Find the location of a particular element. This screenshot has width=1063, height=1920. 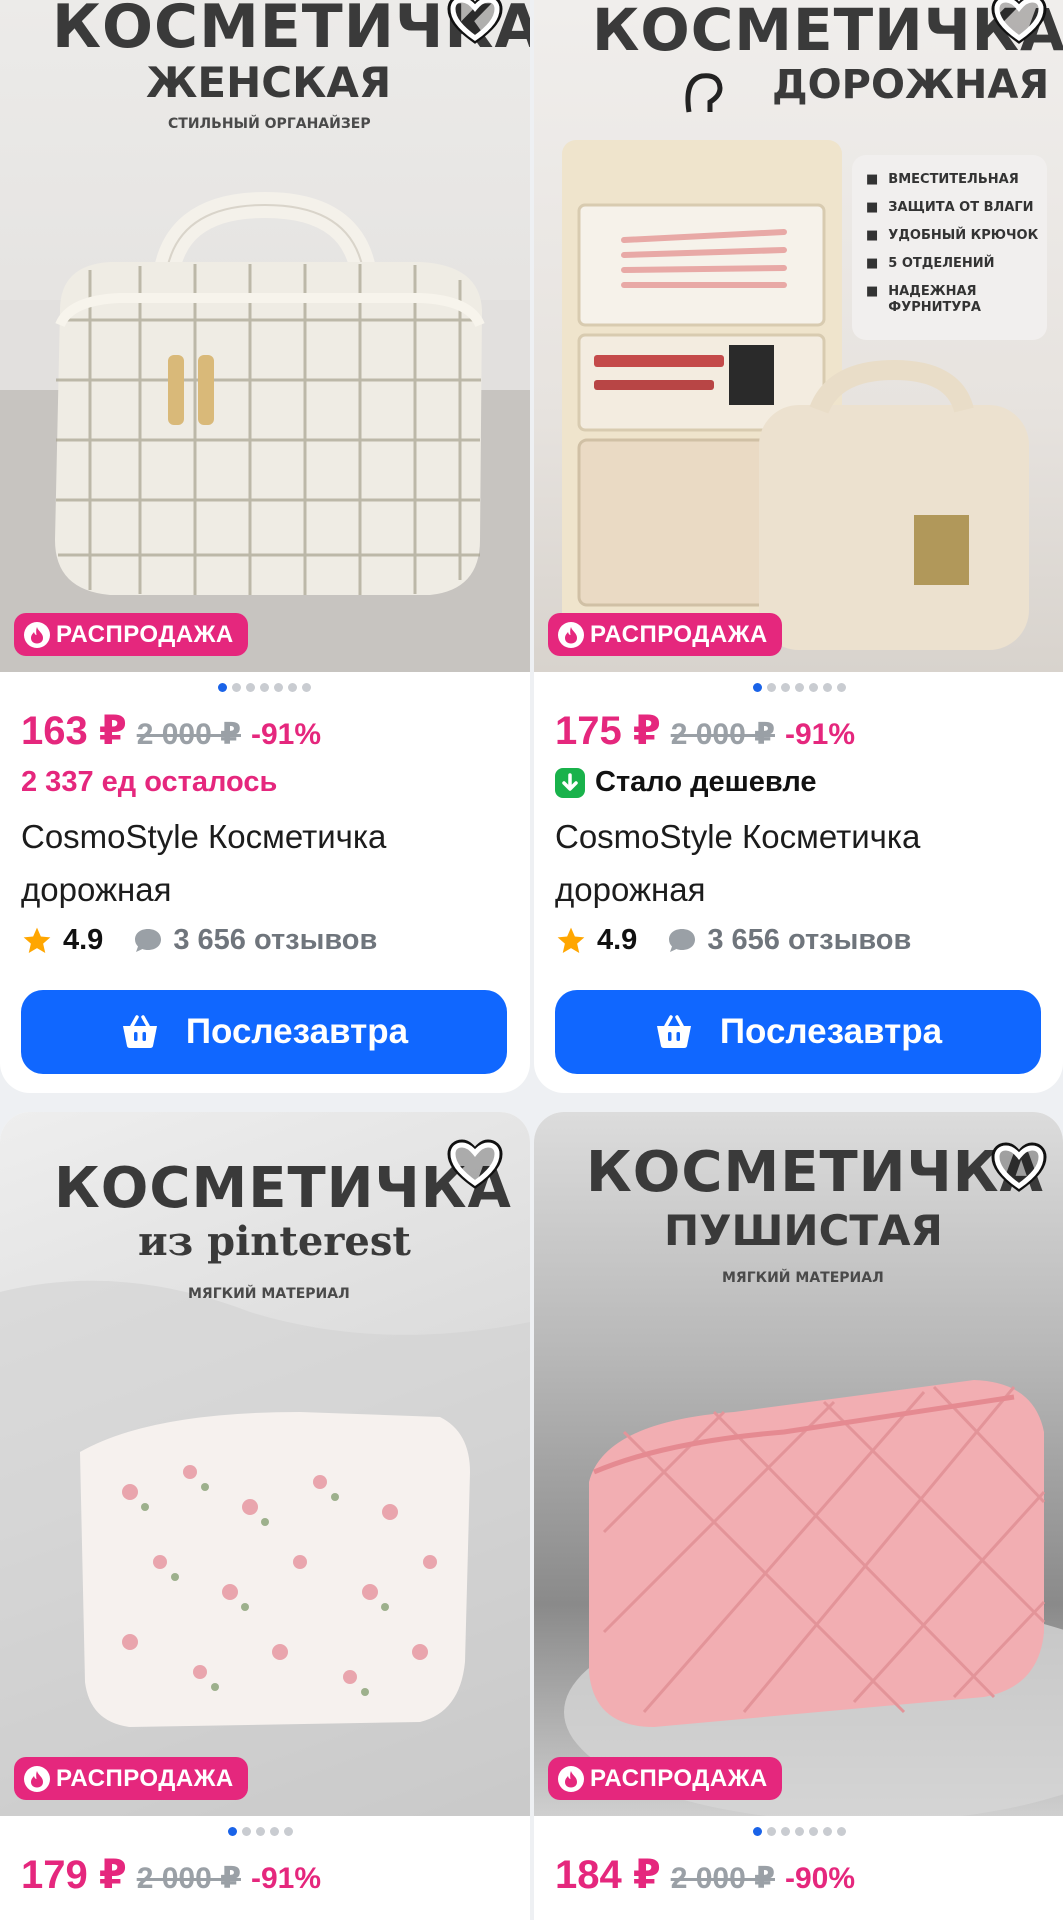

price-row: 179 ₽ 2 000 ₽ -91% is located at coordinates (171, 1875).